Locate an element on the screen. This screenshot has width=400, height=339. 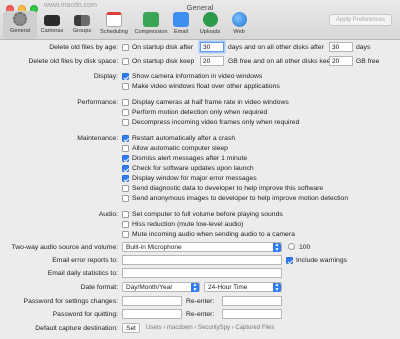
tab-groups: Groups is located at coordinates (82, 23).